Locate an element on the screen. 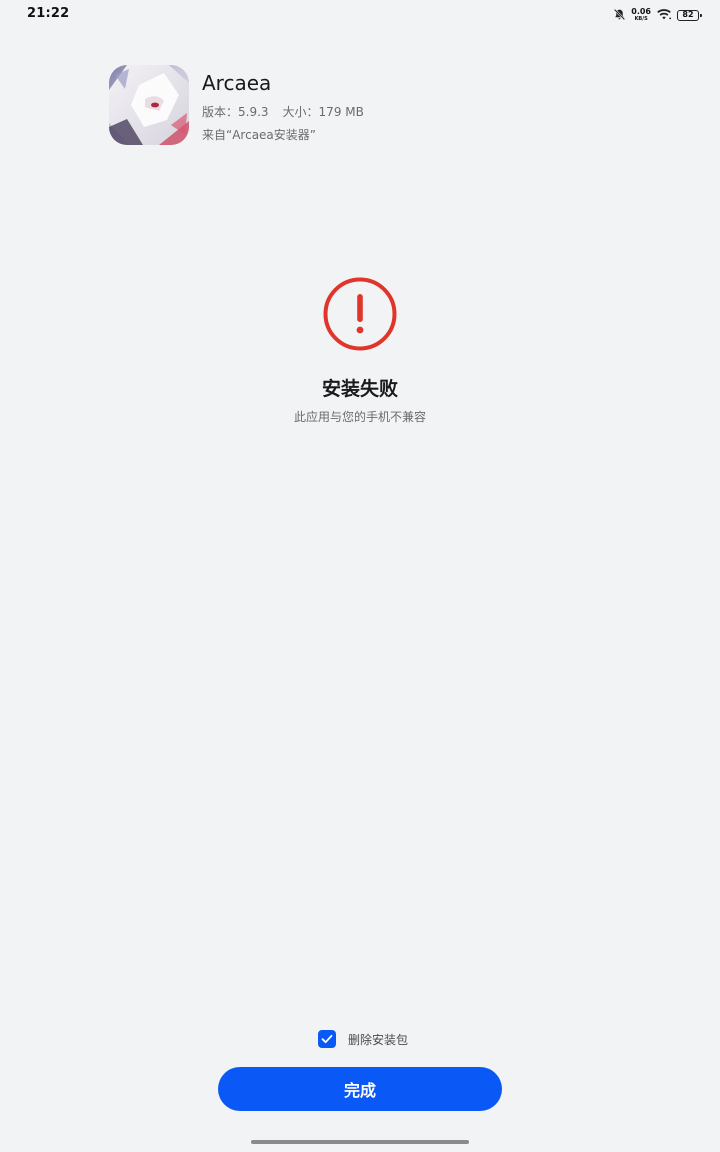 This screenshot has height=1152, width=720. delete-package-checkbox is located at coordinates (327, 1039).